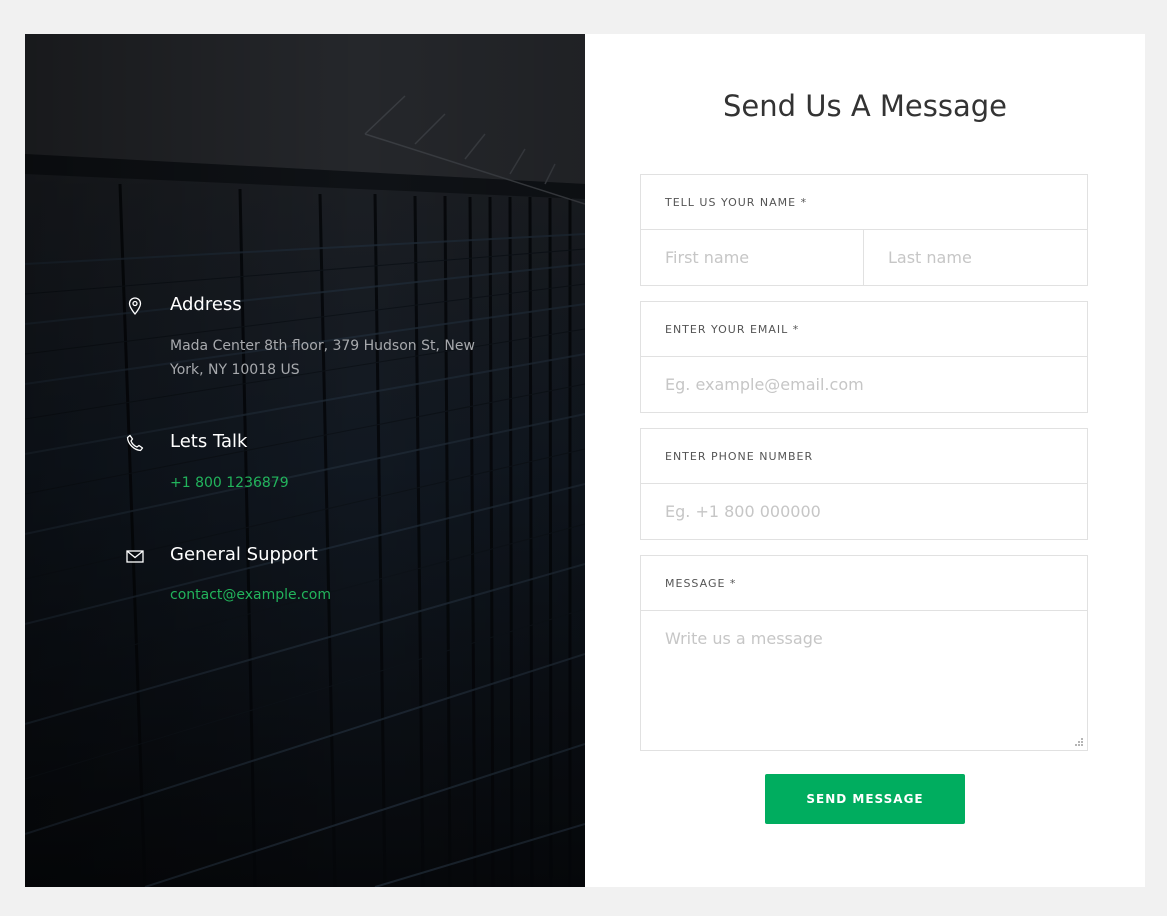 This screenshot has width=1167, height=916. Describe the element at coordinates (1079, 742) in the screenshot. I see `resize-grip-icon` at that location.